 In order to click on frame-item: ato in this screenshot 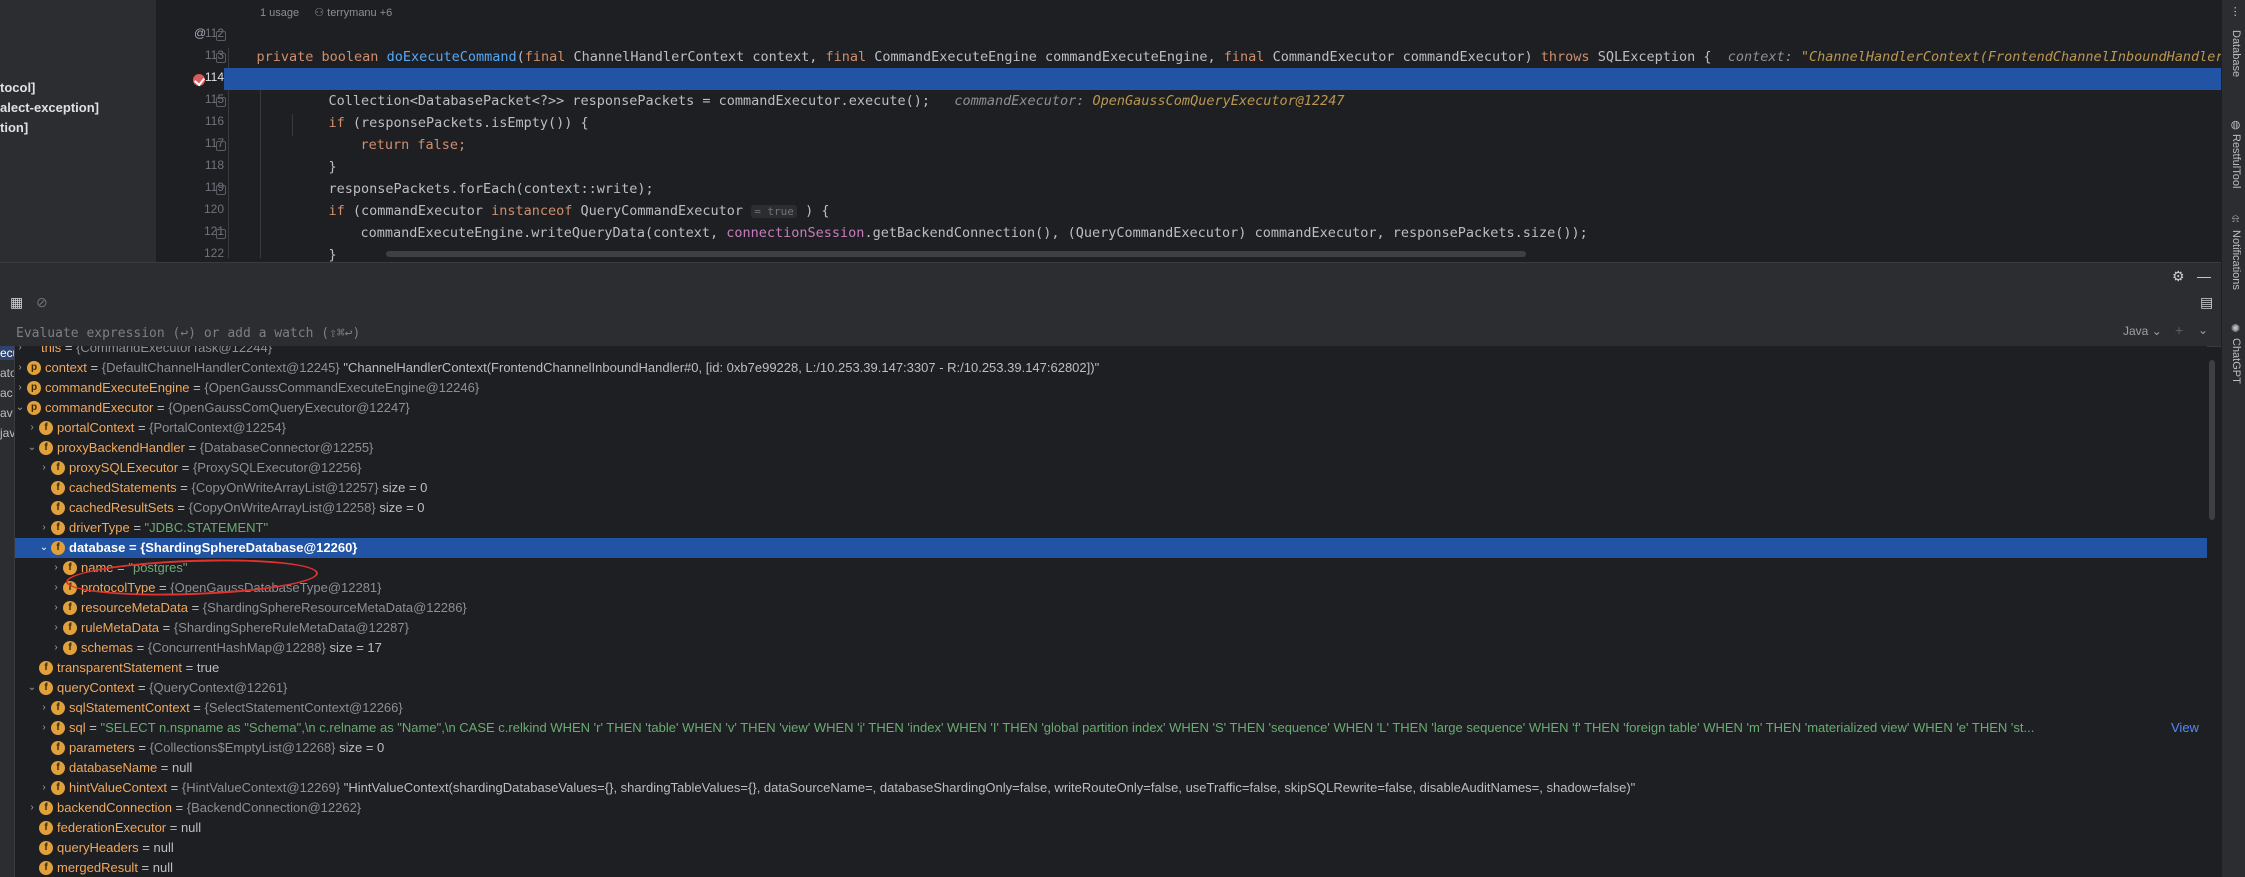, I will do `click(7, 373)`.